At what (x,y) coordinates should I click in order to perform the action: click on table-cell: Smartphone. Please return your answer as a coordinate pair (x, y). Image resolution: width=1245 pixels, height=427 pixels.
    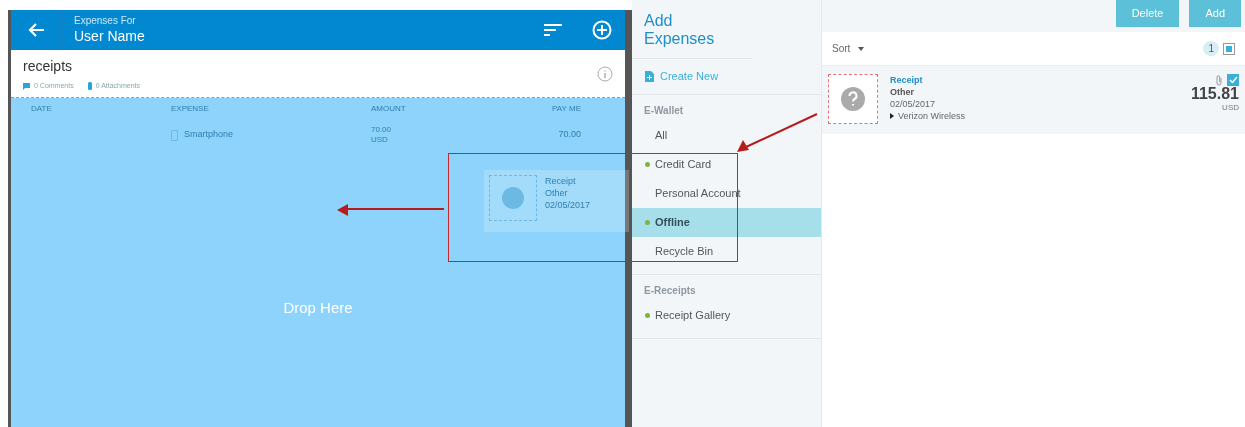
    Looking at the image, I should click on (209, 135).